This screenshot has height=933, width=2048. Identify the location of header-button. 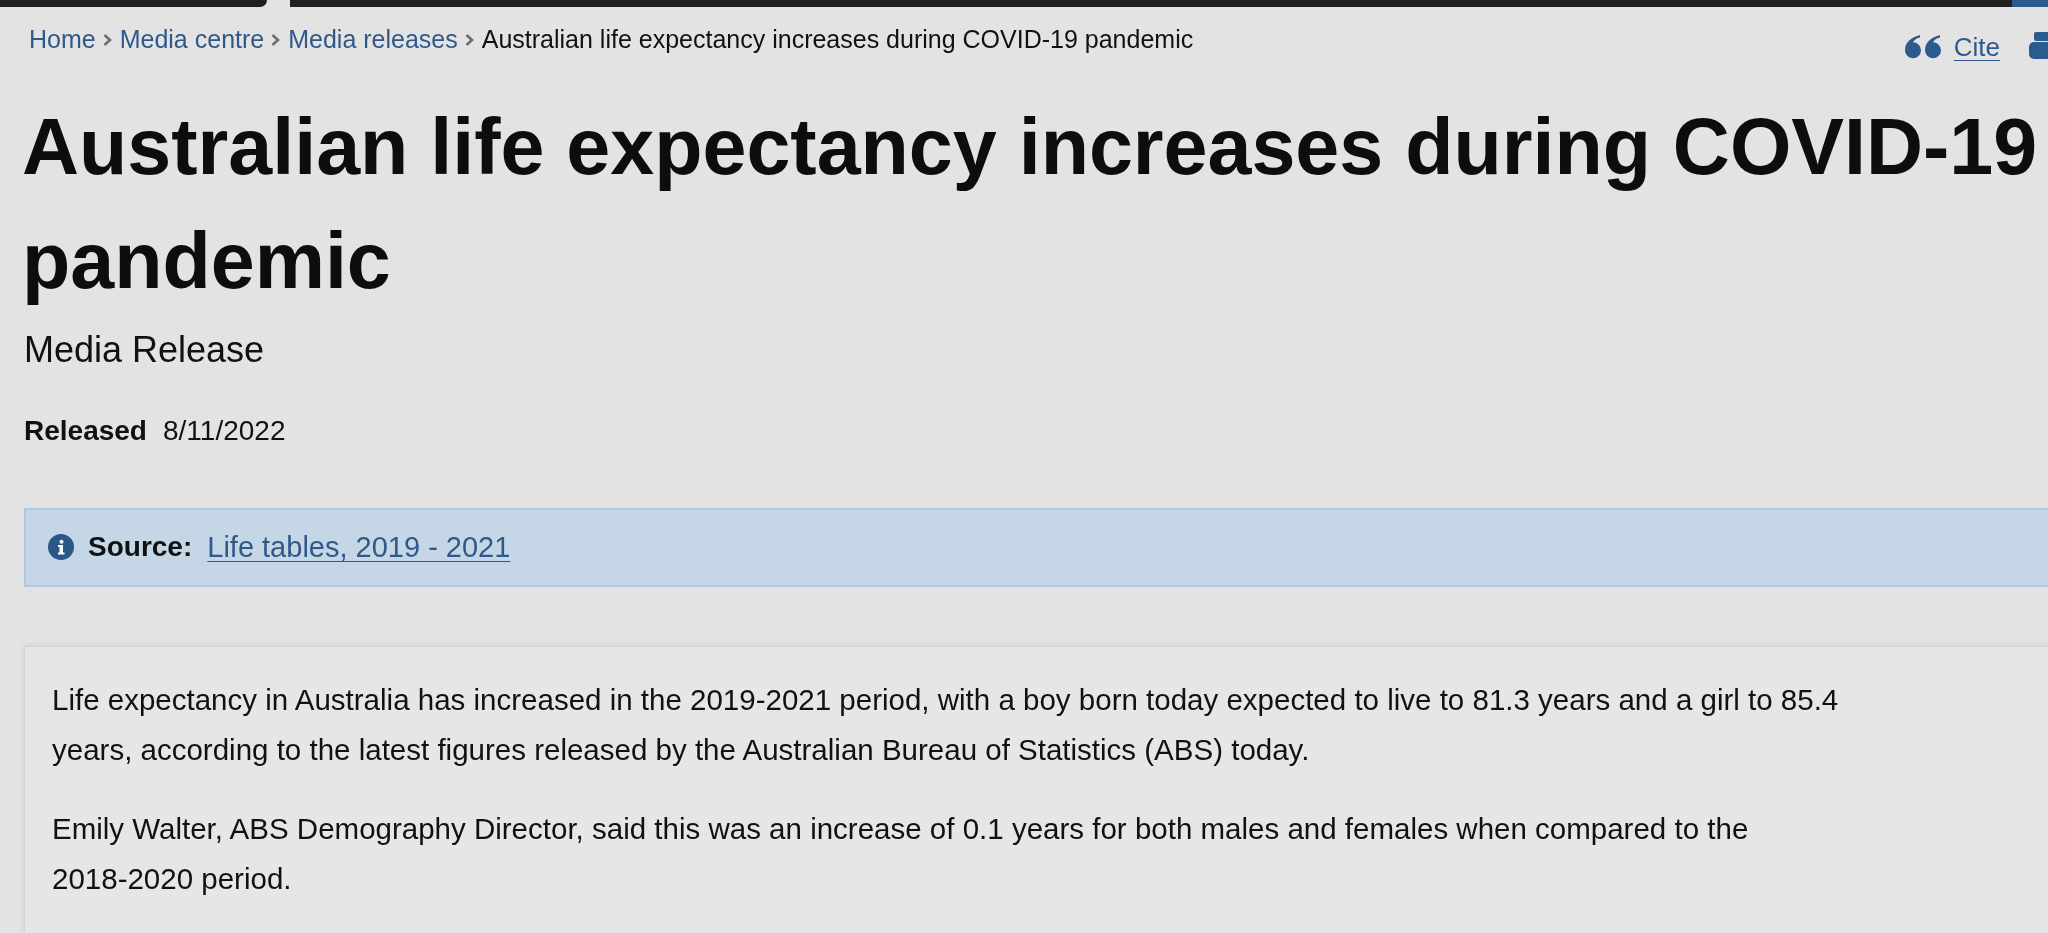
(2030, 3).